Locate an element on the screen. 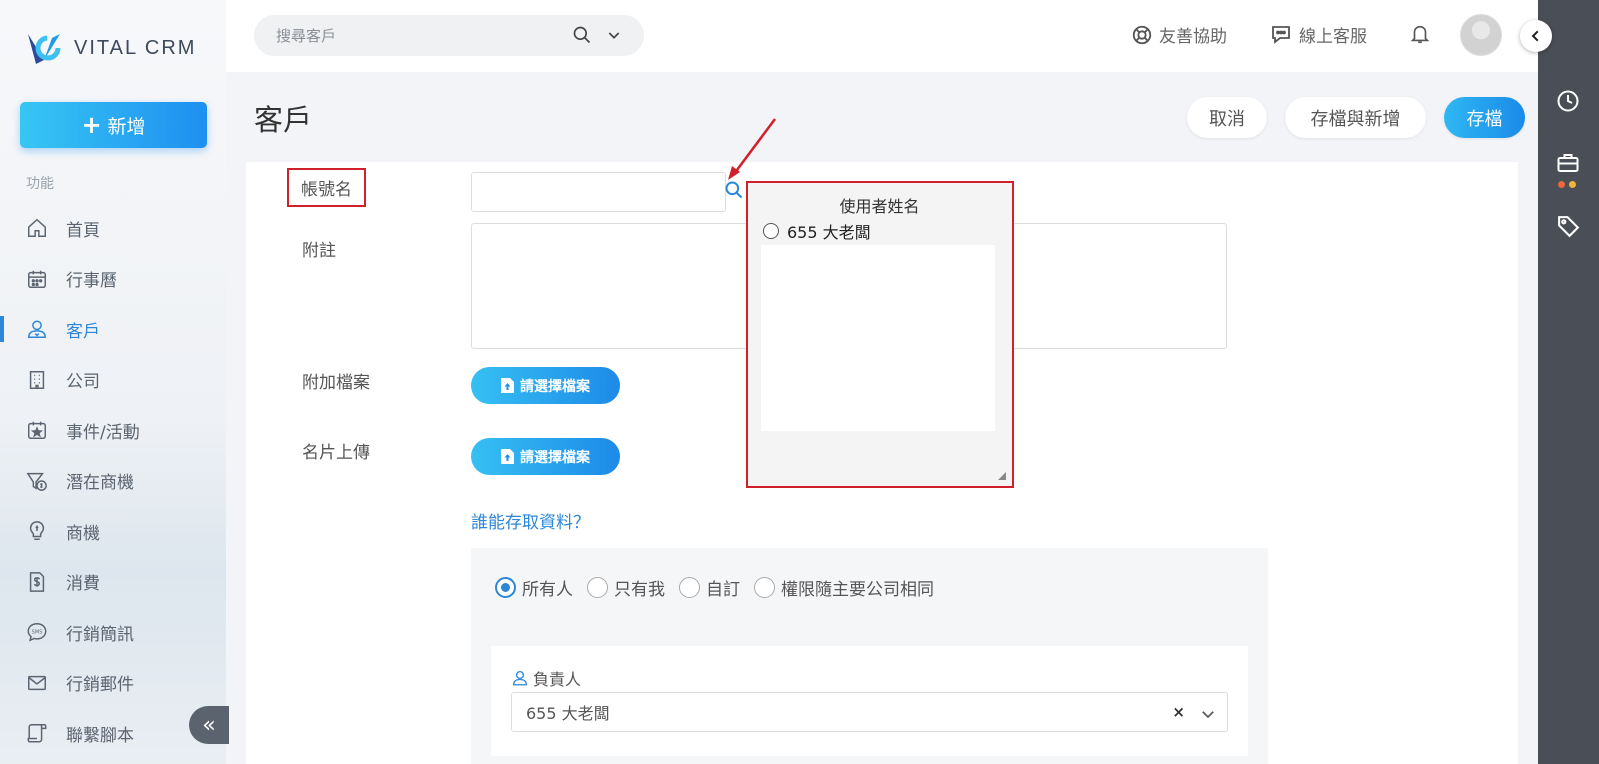 This screenshot has height=764, width=1599. business-card-upload-button: 請選擇檔案 is located at coordinates (545, 456).